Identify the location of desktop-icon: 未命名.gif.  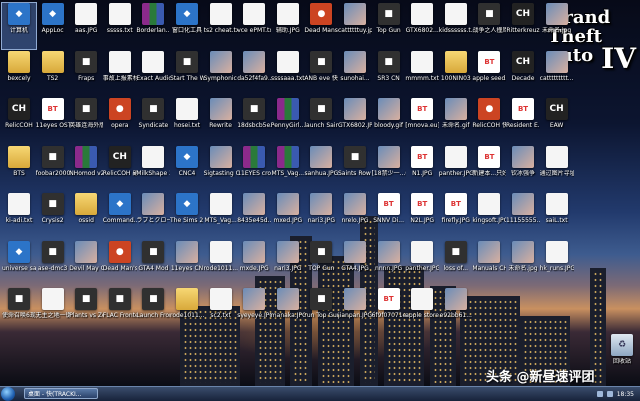
(456, 121).